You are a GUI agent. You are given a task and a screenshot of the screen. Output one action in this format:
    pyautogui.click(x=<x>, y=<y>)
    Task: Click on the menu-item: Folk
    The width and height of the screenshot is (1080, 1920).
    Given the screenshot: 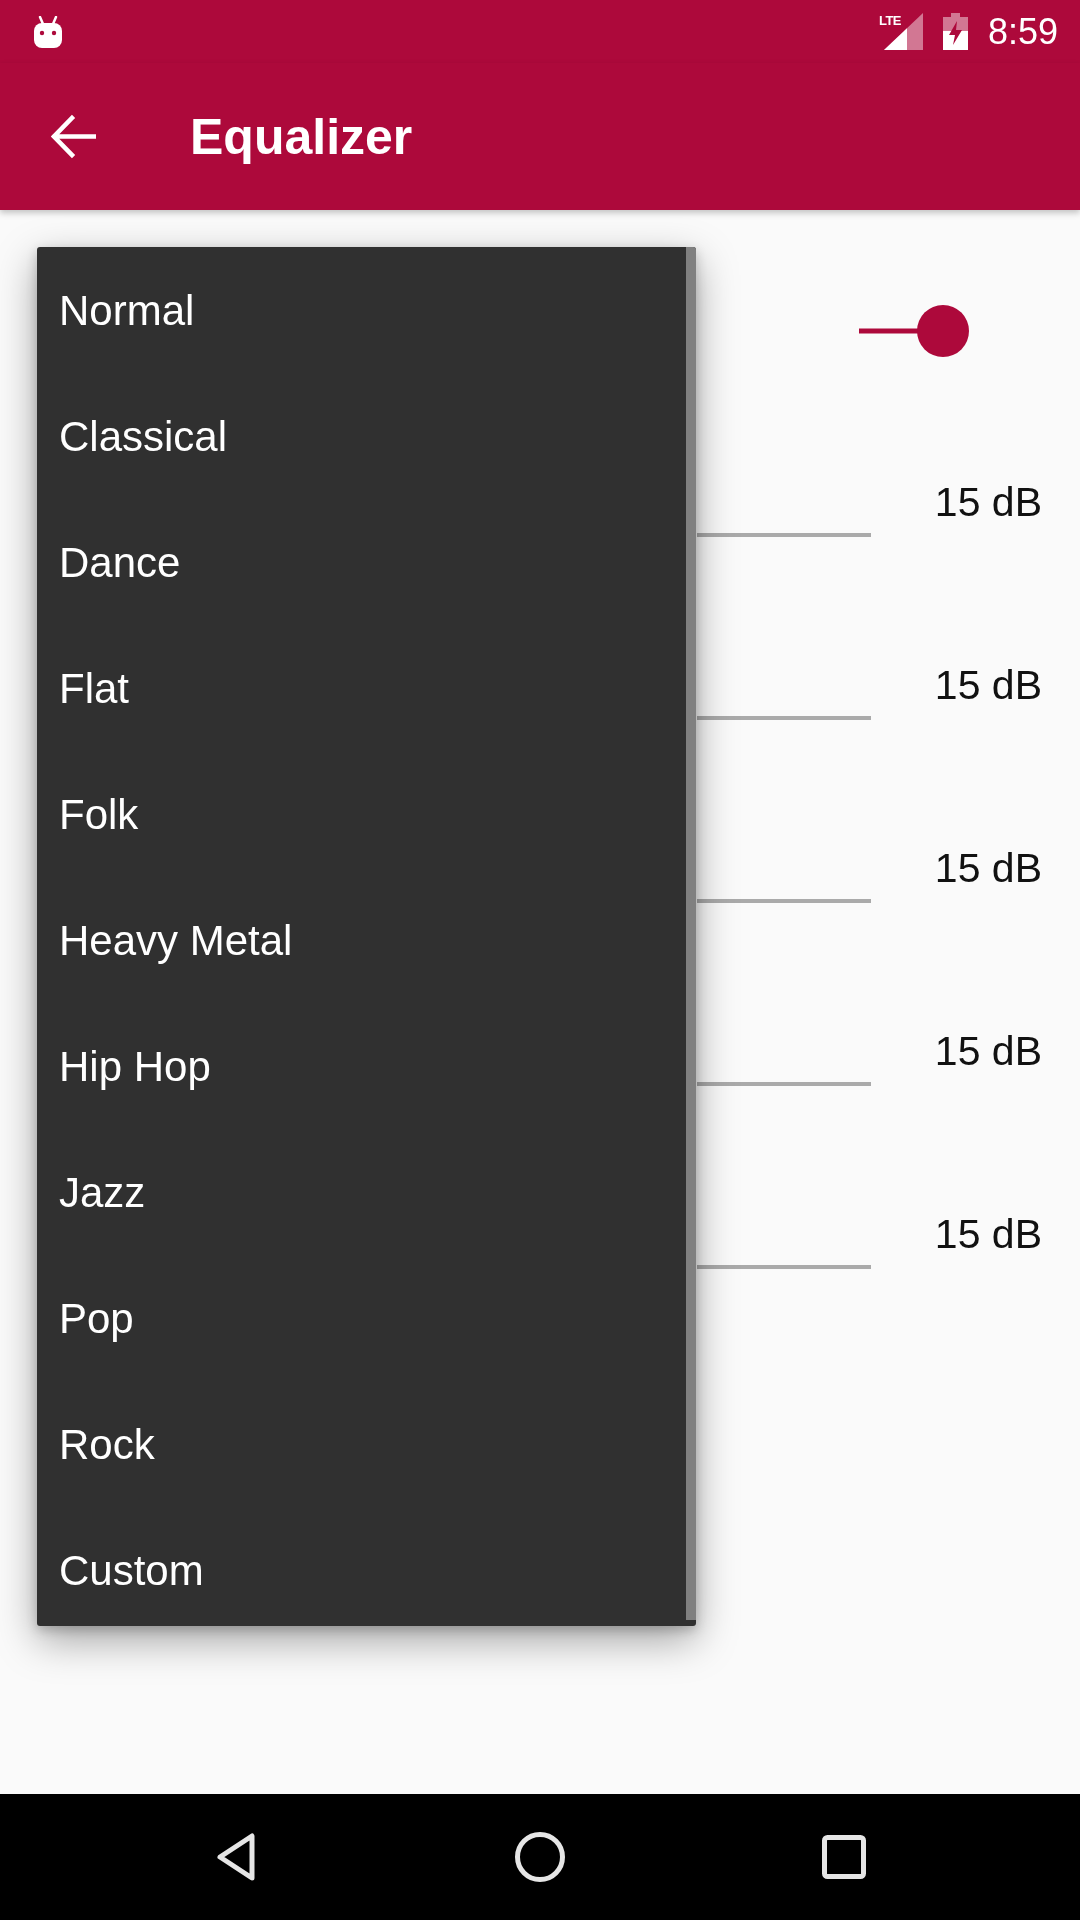 What is the action you would take?
    pyautogui.click(x=361, y=815)
    